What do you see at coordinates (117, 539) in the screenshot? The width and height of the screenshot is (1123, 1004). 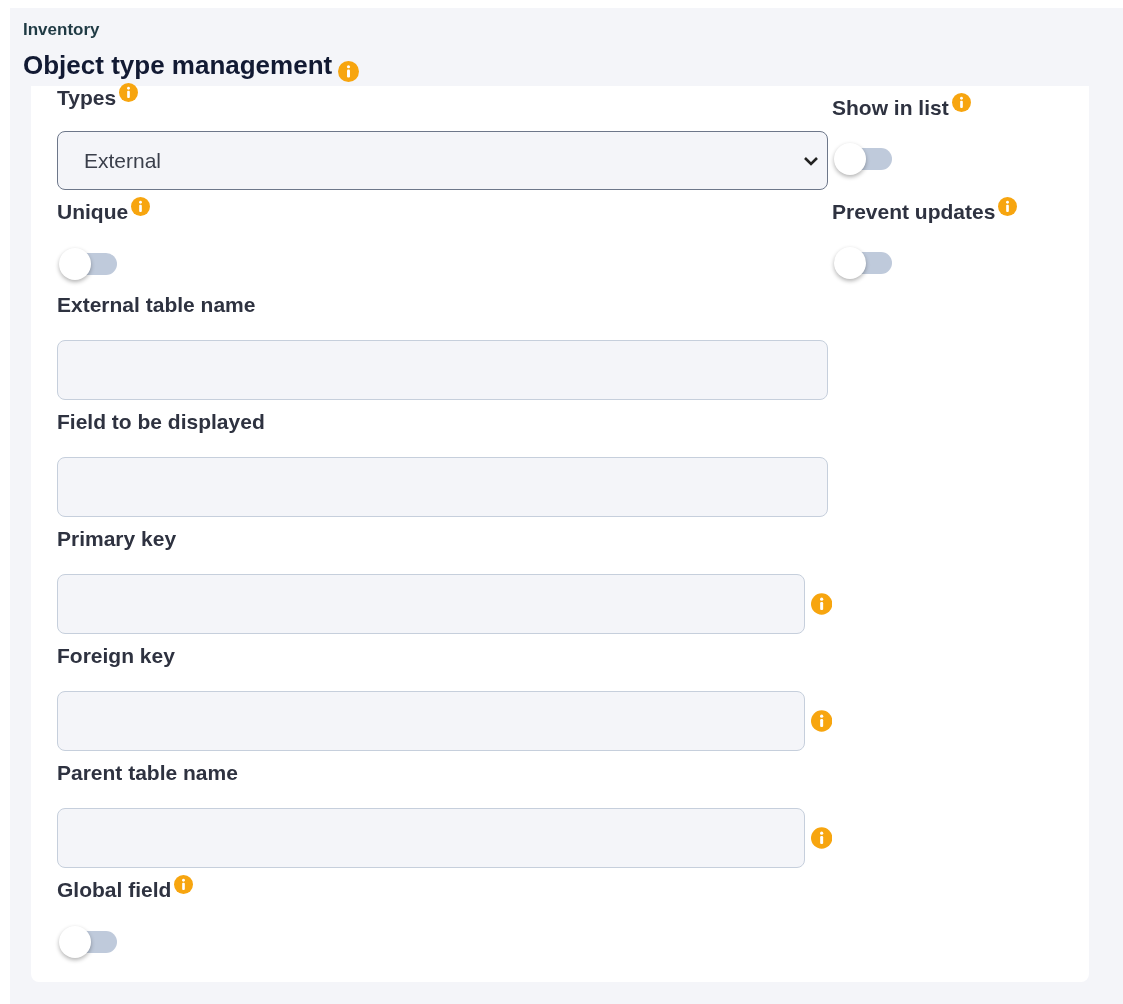 I see `field-label: Primary key` at bounding box center [117, 539].